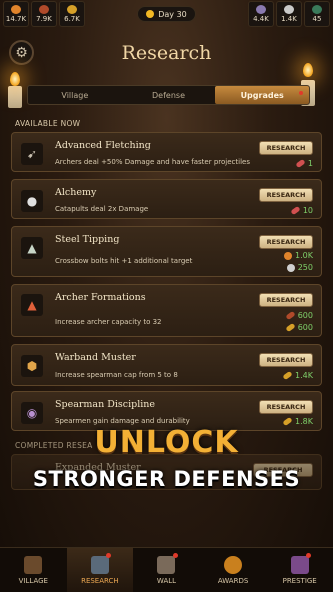 This screenshot has width=333, height=592. What do you see at coordinates (150, 14) in the screenshot?
I see `sun-icon` at bounding box center [150, 14].